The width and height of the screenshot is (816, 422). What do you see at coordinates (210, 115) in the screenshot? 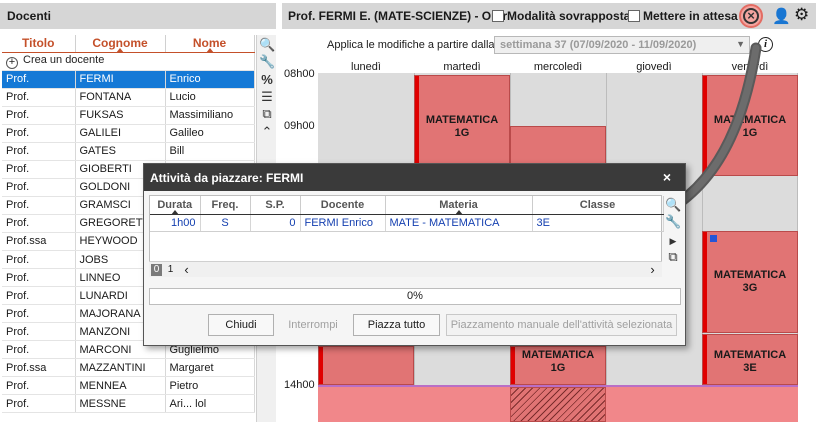
I see `teacher-name: Massimiliano` at bounding box center [210, 115].